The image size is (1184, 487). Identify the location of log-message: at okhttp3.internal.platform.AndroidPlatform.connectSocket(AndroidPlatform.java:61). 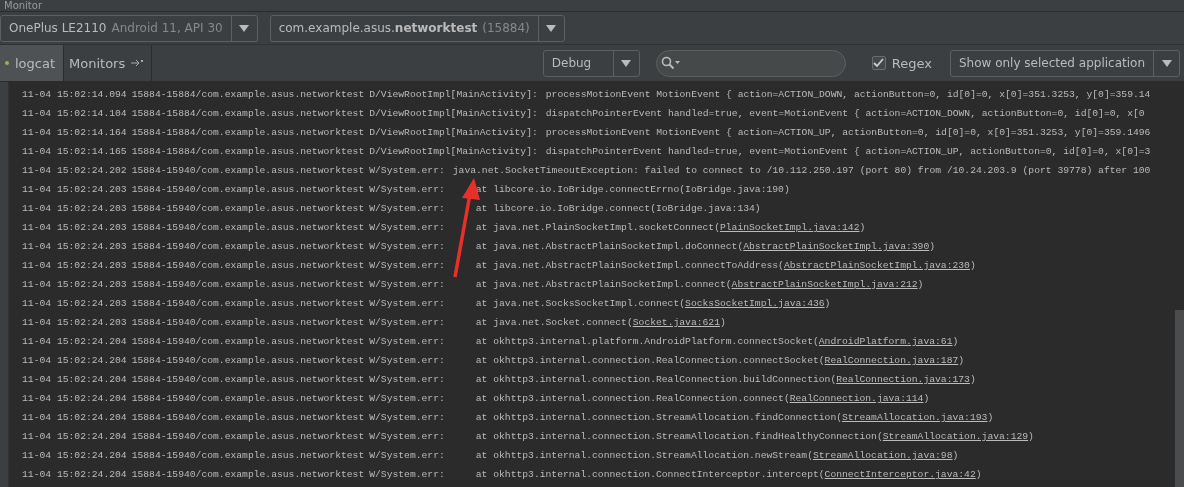
(717, 341).